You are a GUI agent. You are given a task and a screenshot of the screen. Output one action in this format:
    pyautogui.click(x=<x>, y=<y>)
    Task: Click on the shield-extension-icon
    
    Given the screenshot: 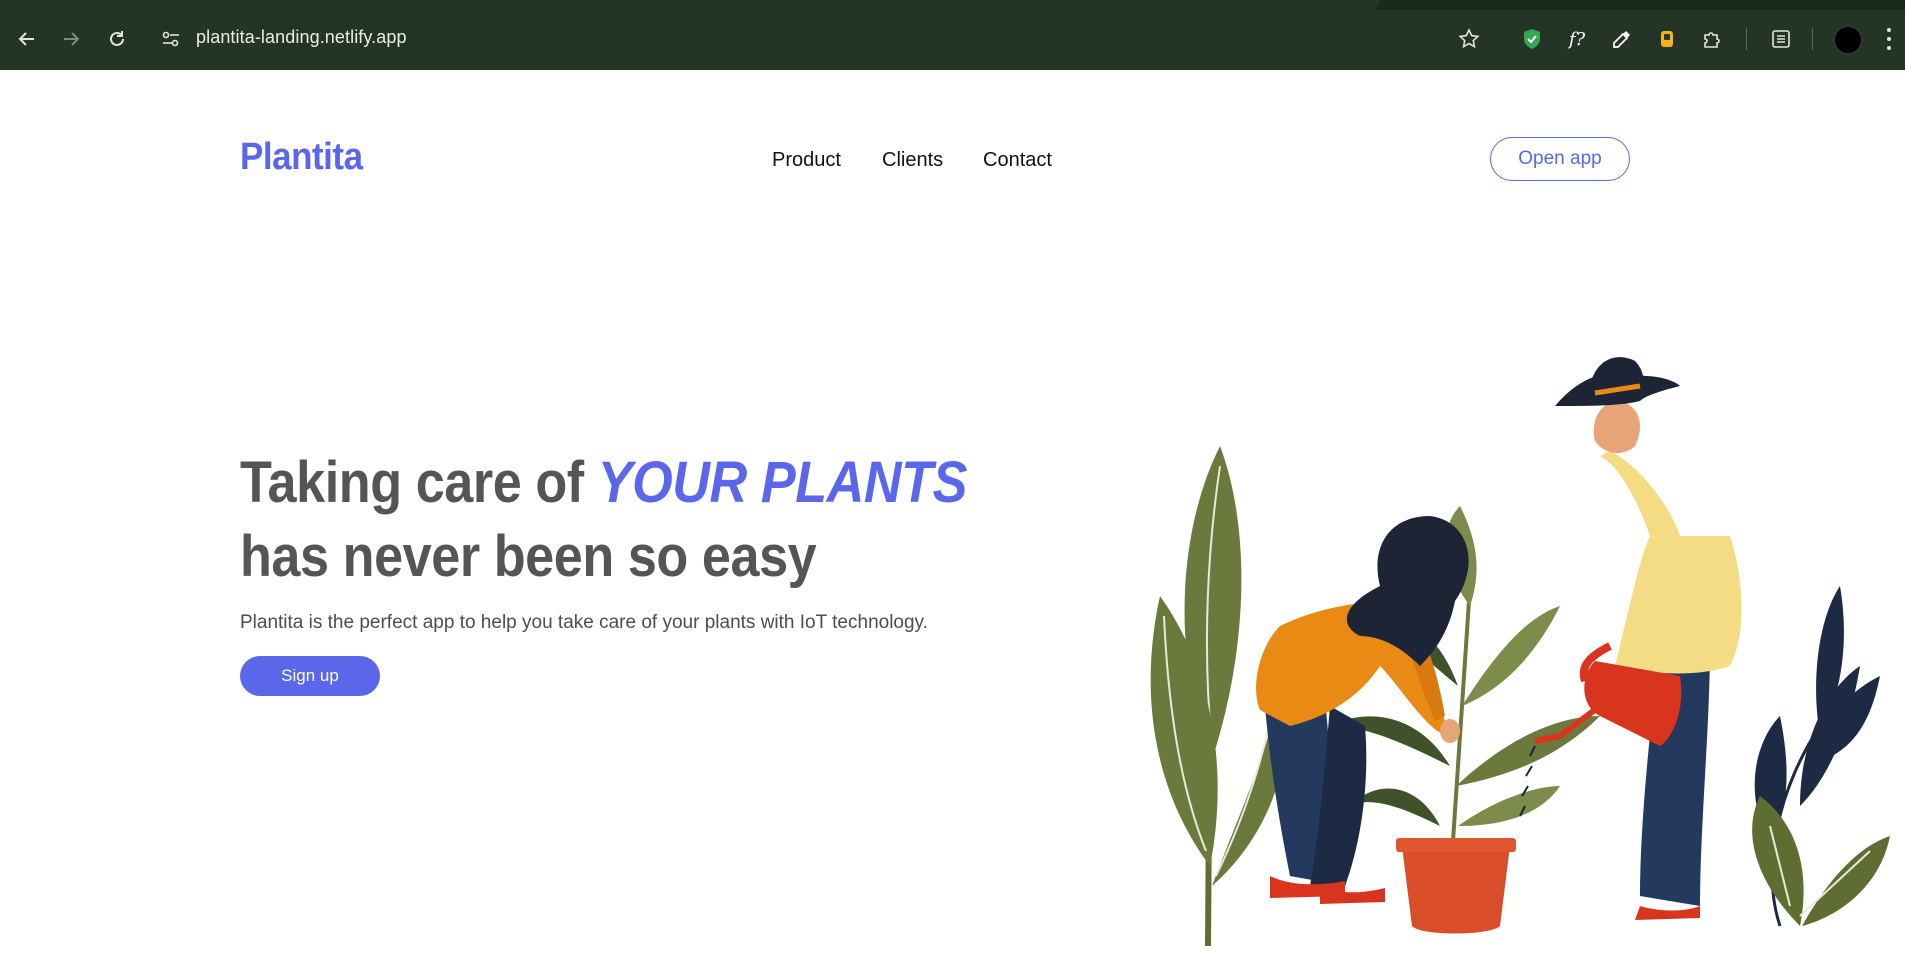 What is the action you would take?
    pyautogui.click(x=1532, y=39)
    